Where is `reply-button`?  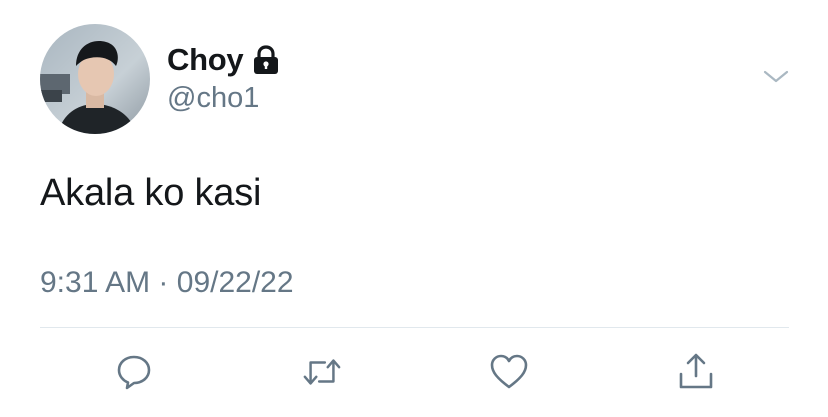 reply-button is located at coordinates (134, 372).